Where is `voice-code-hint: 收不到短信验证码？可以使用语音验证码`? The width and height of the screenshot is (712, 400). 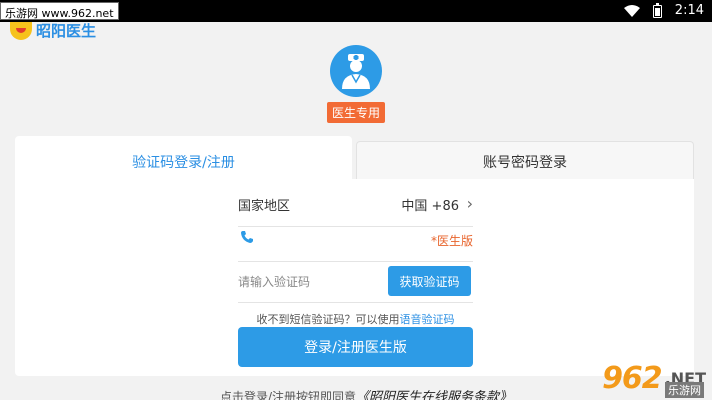 voice-code-hint: 收不到短信验证码？可以使用语音验证码 is located at coordinates (355, 319).